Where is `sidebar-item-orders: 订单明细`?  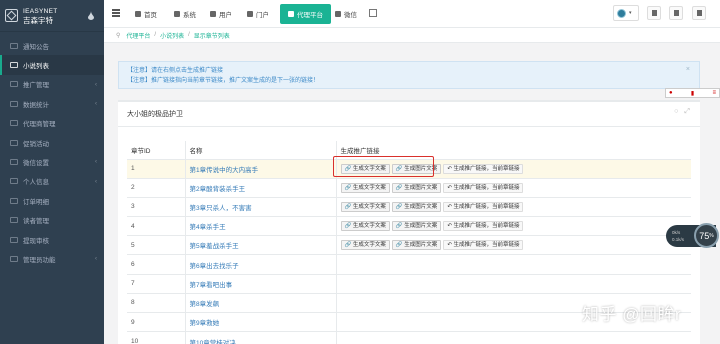
sidebar-item-orders: 订单明细 is located at coordinates (52, 200).